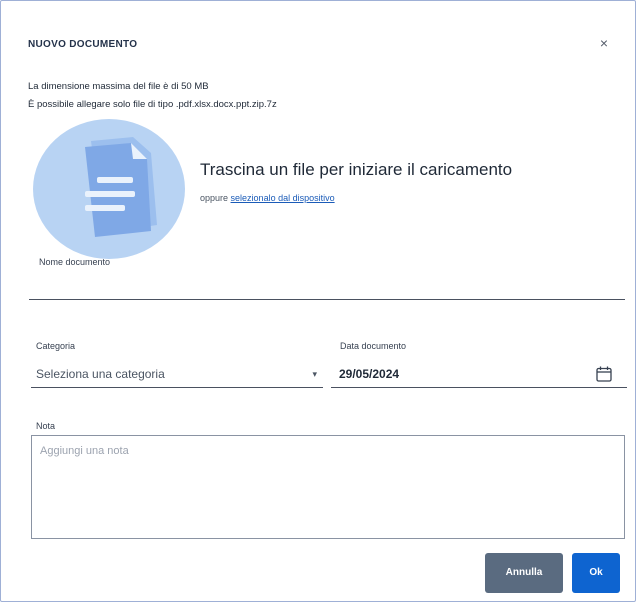  I want to click on select-from-device-link: selezionalo dal dispositivo, so click(283, 198).